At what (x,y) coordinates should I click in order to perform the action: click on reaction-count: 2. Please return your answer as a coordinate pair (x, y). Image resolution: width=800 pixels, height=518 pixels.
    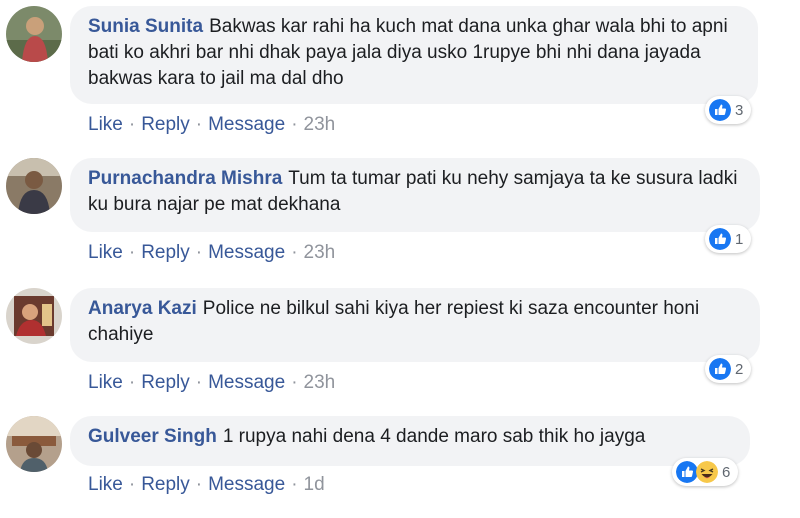
    Looking at the image, I should click on (739, 369).